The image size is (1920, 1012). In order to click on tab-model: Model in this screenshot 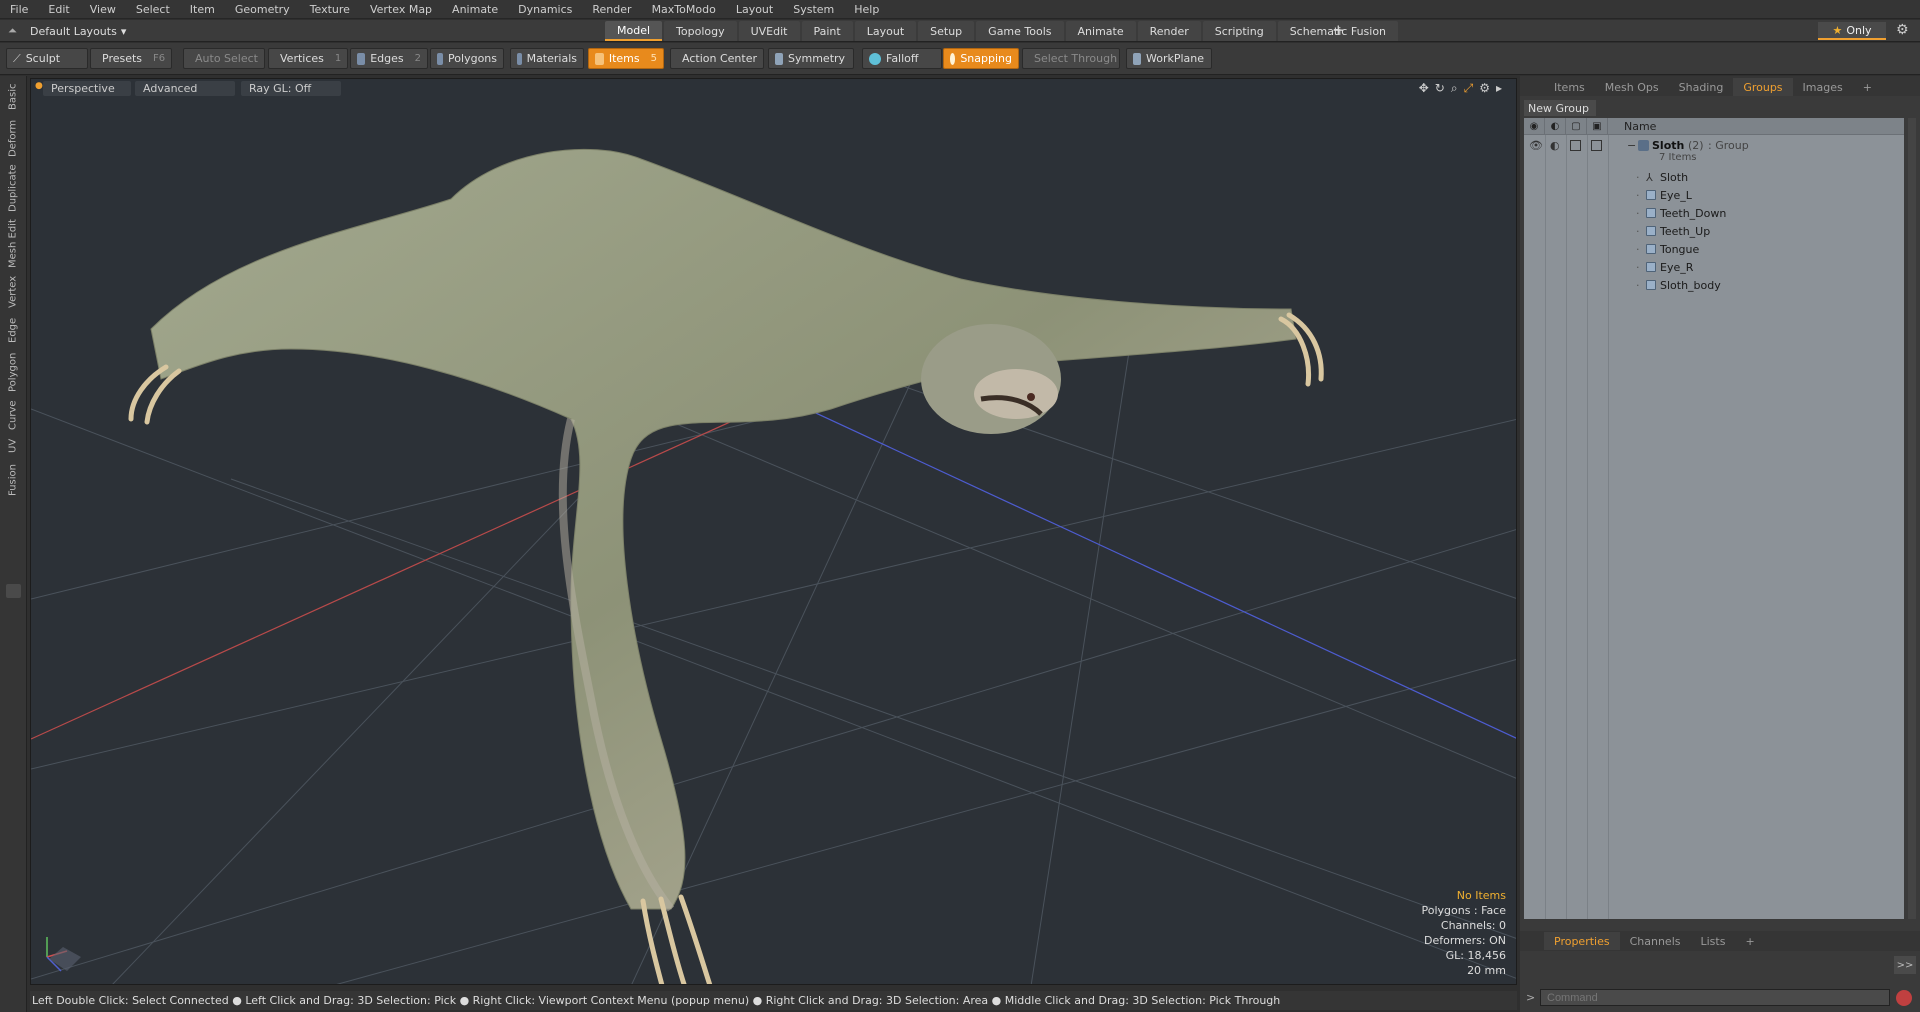, I will do `click(634, 31)`.